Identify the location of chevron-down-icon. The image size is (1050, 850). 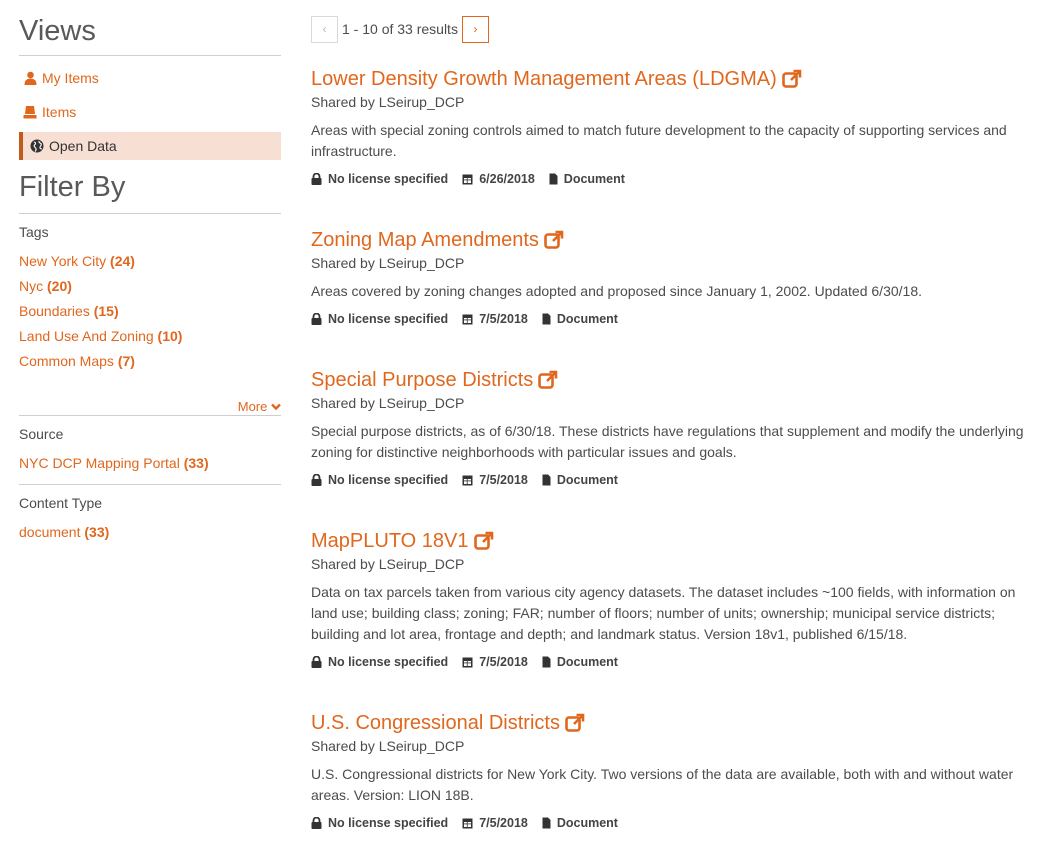
(276, 406).